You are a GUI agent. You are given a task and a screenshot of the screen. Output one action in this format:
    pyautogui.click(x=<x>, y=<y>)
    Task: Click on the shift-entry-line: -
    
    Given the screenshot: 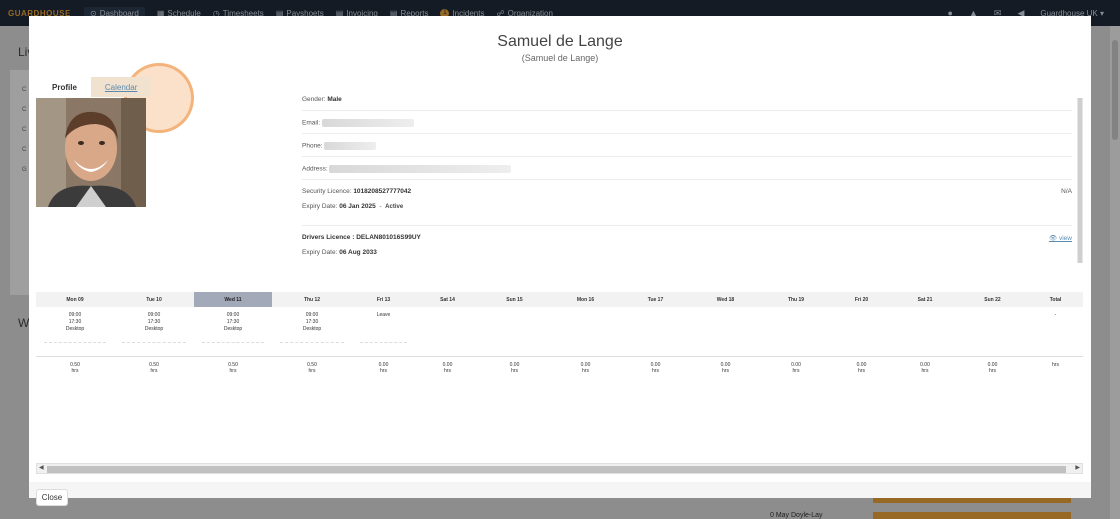 What is the action you would take?
    pyautogui.click(x=1055, y=315)
    